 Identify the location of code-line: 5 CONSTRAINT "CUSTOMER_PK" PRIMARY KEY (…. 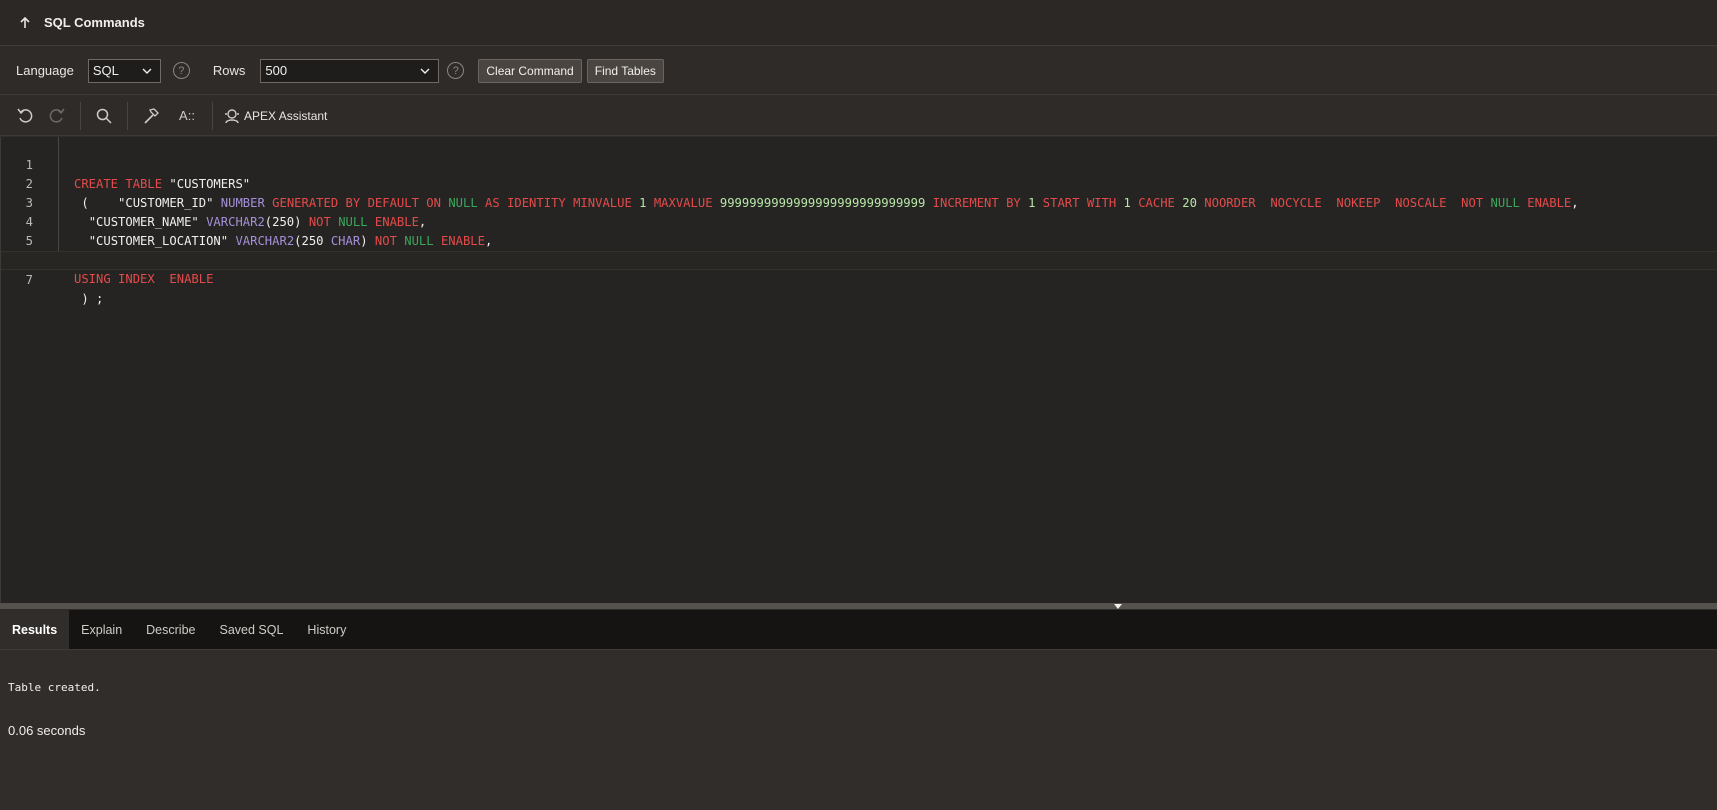
(859, 240).